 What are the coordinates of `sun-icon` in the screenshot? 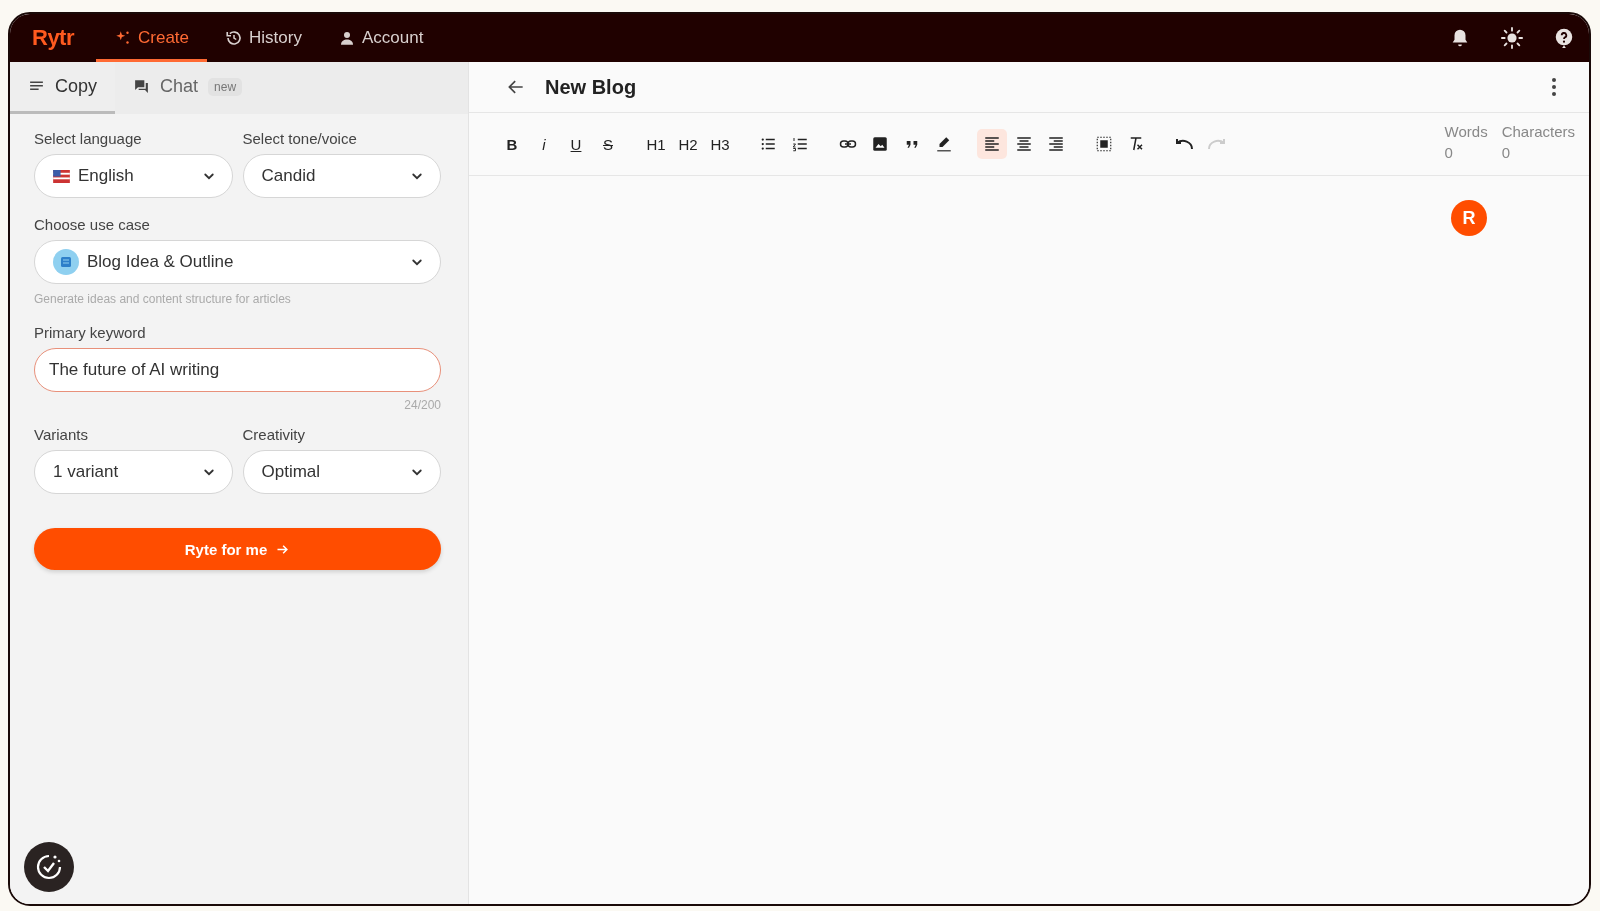 It's located at (1512, 38).